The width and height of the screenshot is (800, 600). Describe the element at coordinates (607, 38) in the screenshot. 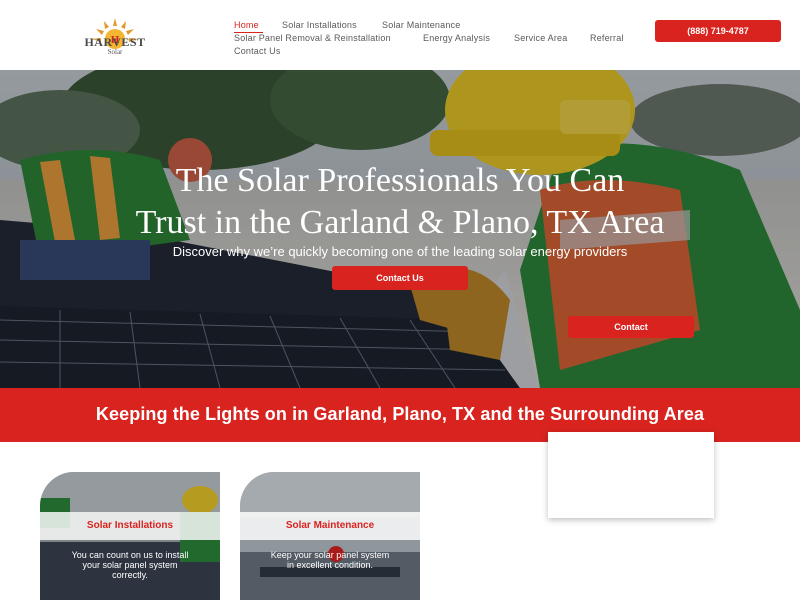

I see `nav-referral: Referral` at that location.